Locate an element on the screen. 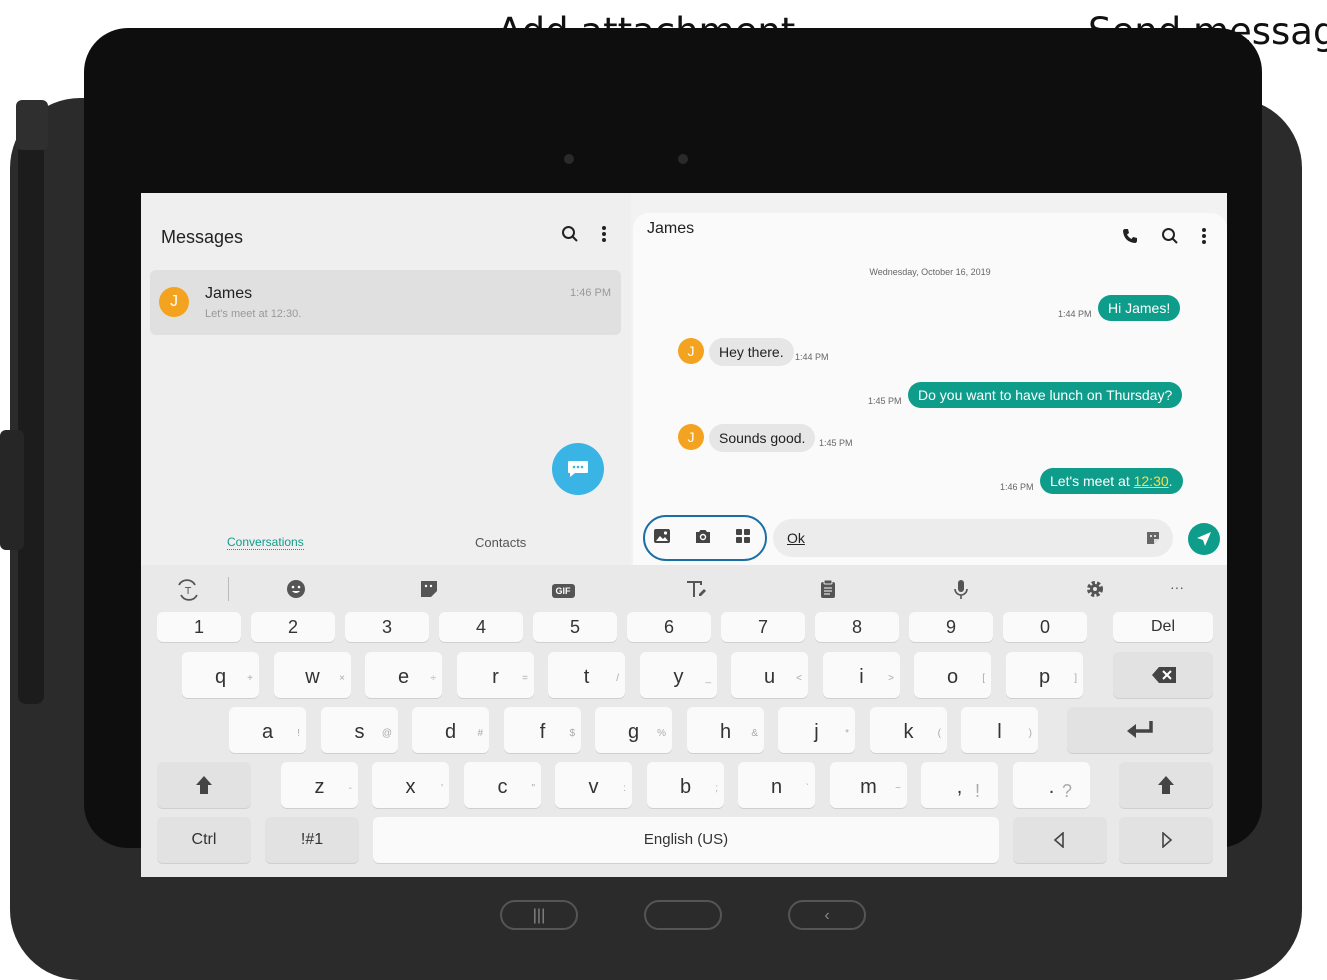 Image resolution: width=1327 pixels, height=980 pixels. back-icon: ‹ is located at coordinates (827, 915).